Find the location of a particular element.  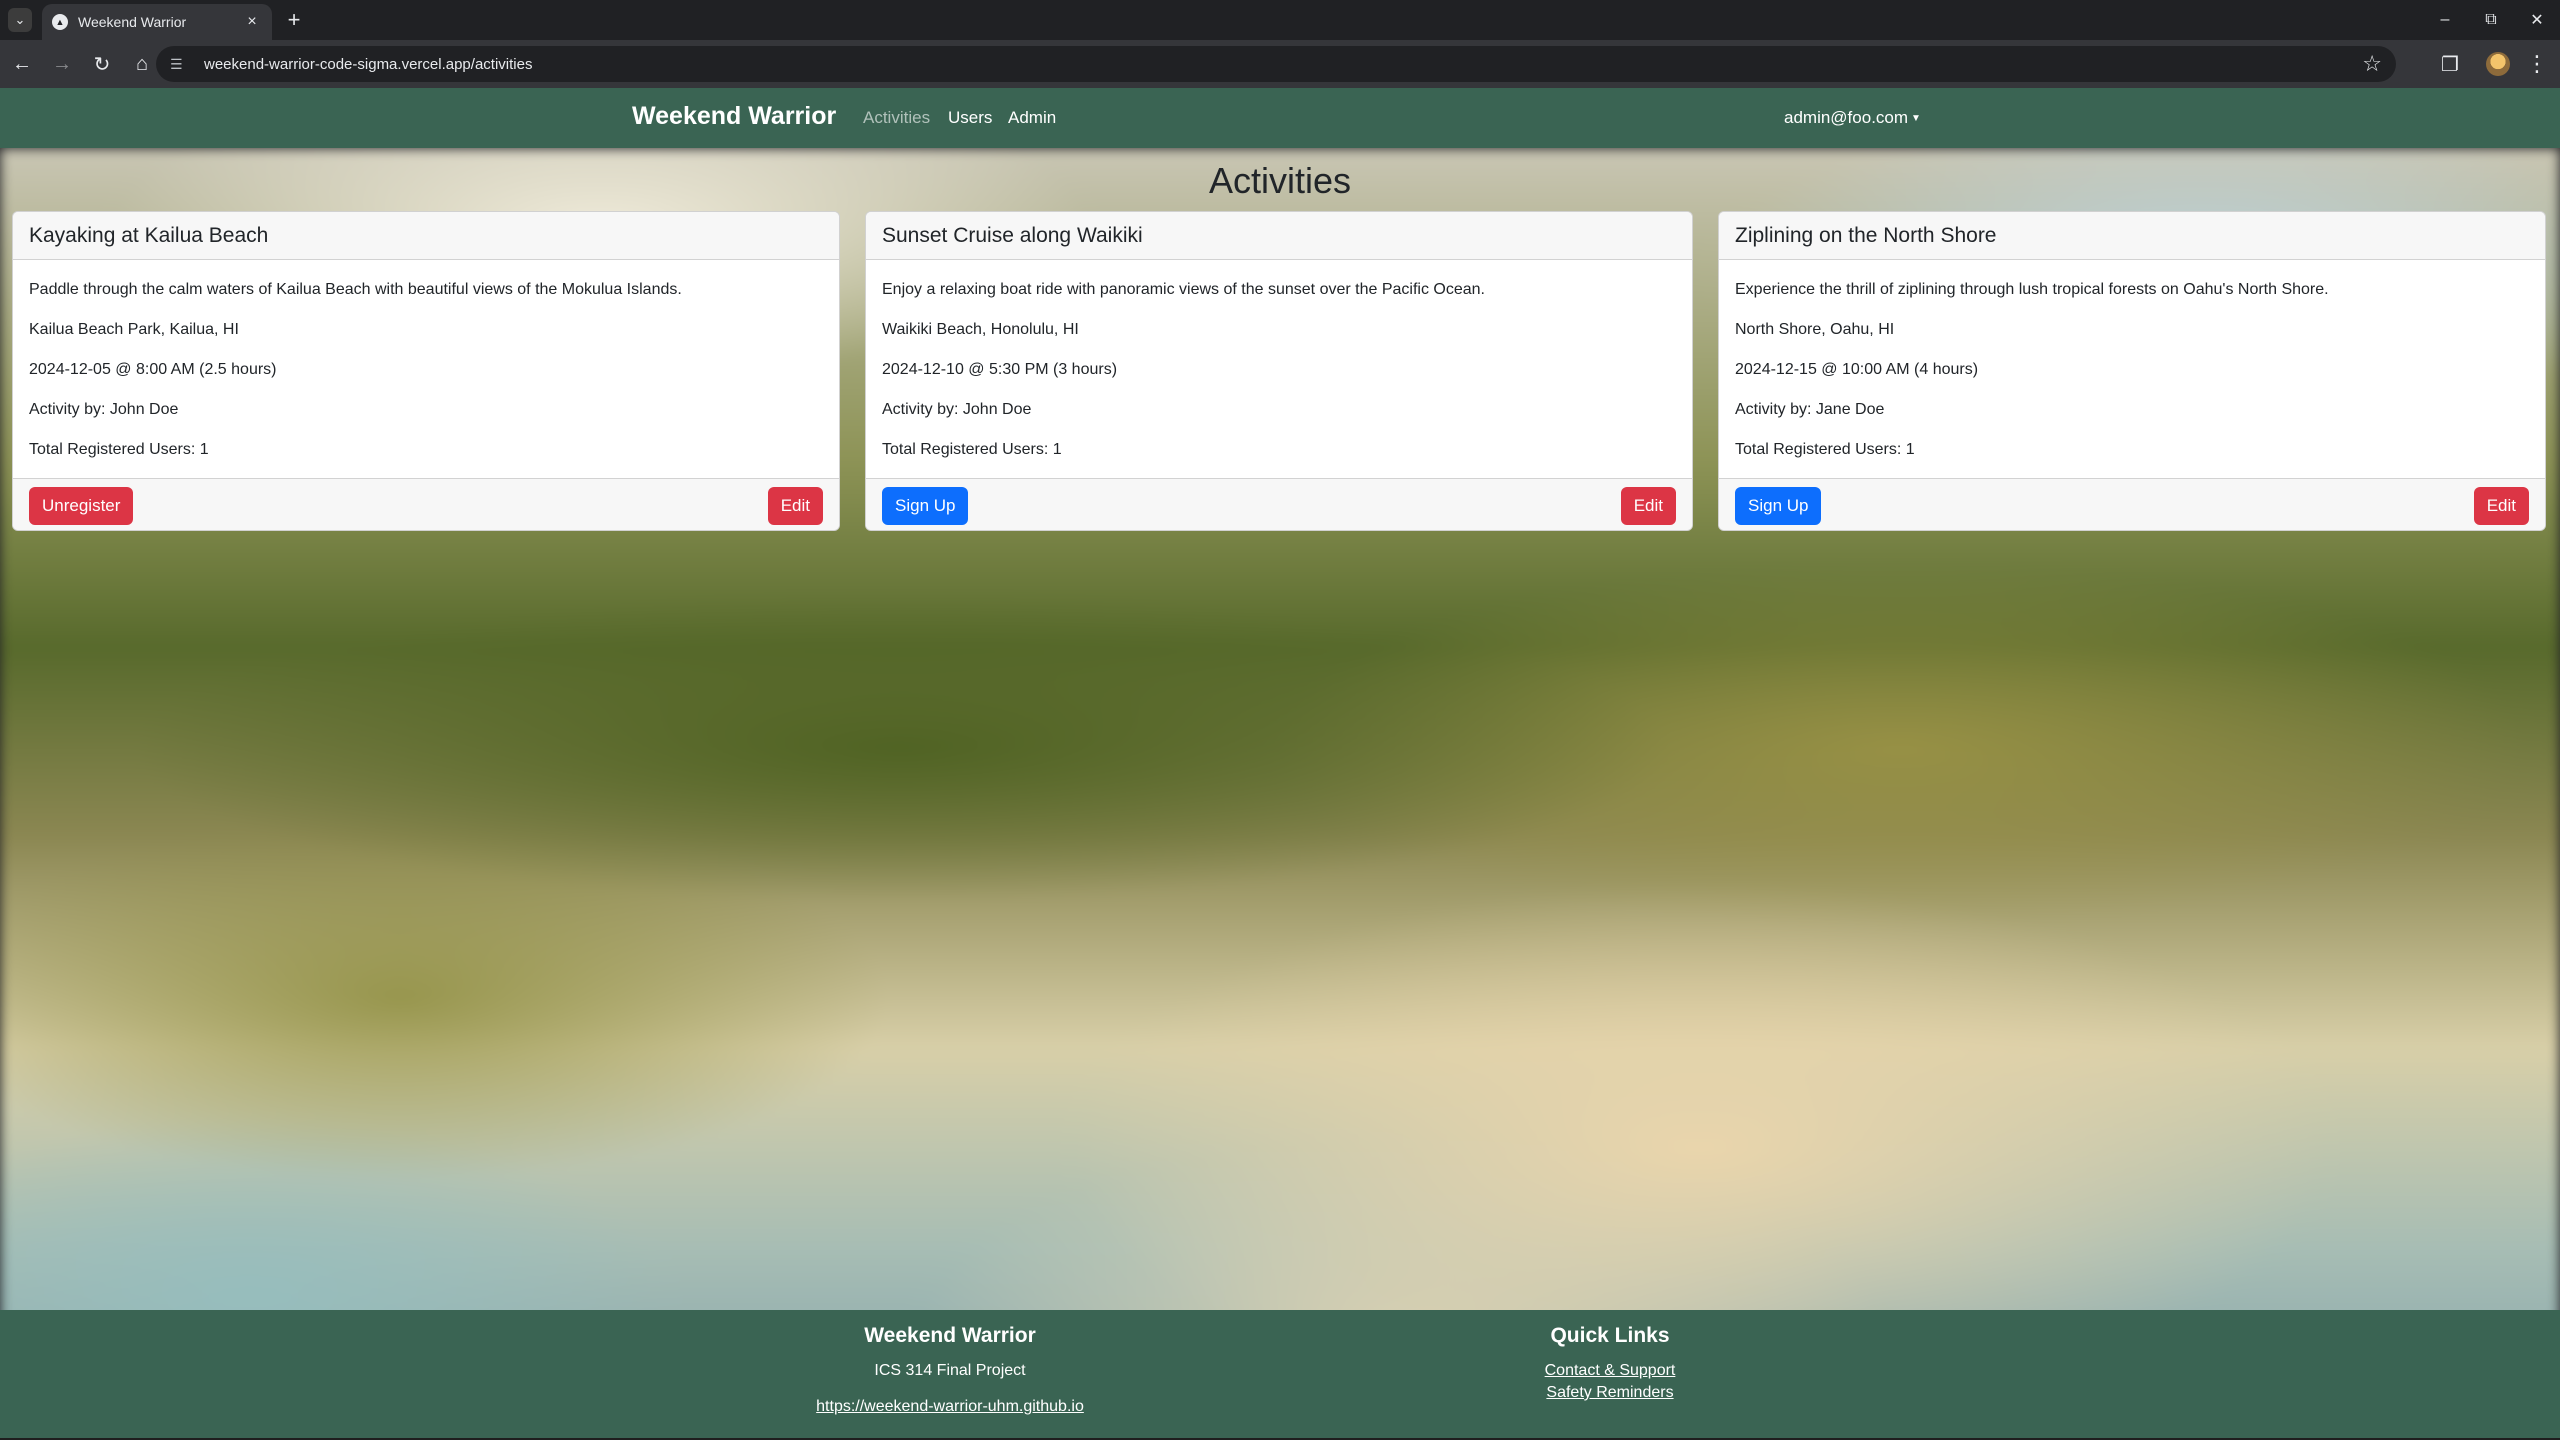

activity-datetime: 2024-12-10 @ 5:30 PM (3 hours) is located at coordinates (1000, 369).